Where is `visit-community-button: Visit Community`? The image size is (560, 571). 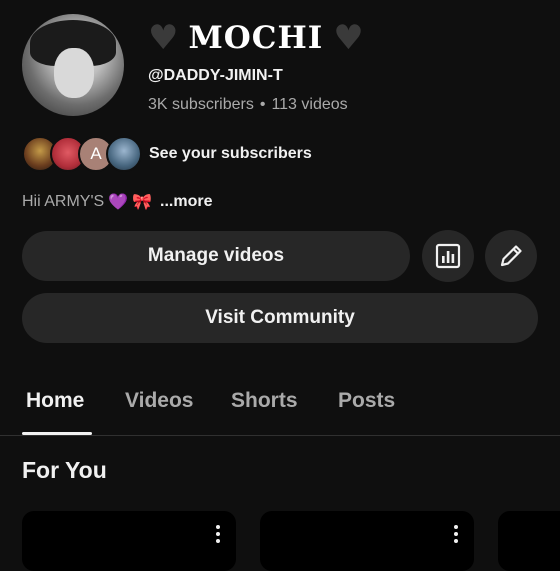 visit-community-button: Visit Community is located at coordinates (280, 318).